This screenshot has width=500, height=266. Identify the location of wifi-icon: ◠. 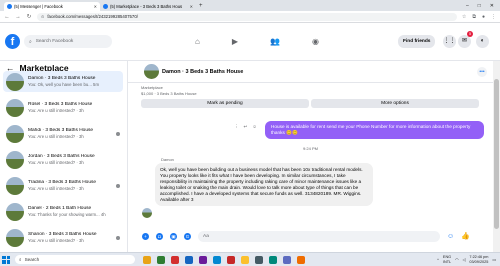
(456, 259).